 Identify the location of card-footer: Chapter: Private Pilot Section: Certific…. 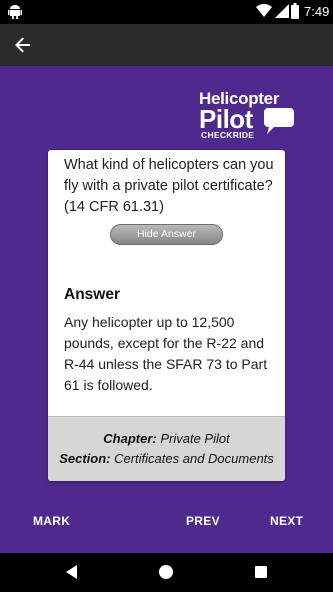
(166, 448).